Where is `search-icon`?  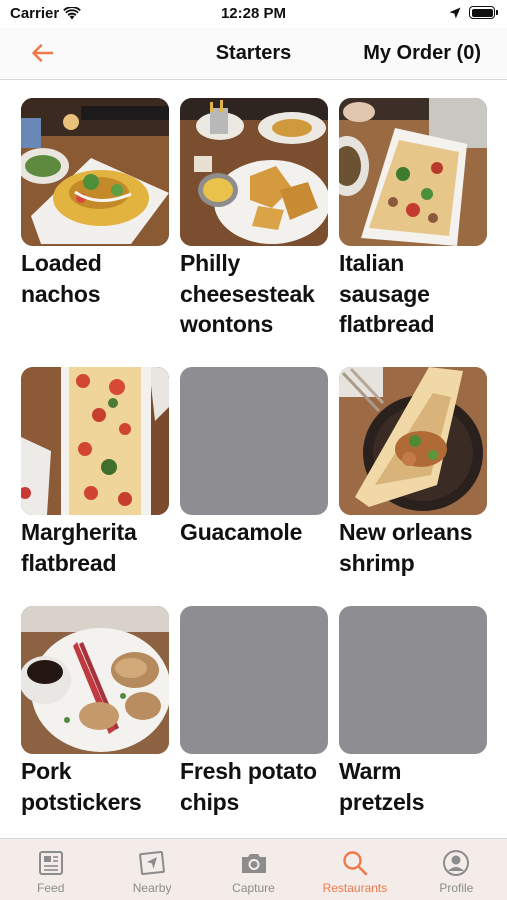
search-icon is located at coordinates (355, 863).